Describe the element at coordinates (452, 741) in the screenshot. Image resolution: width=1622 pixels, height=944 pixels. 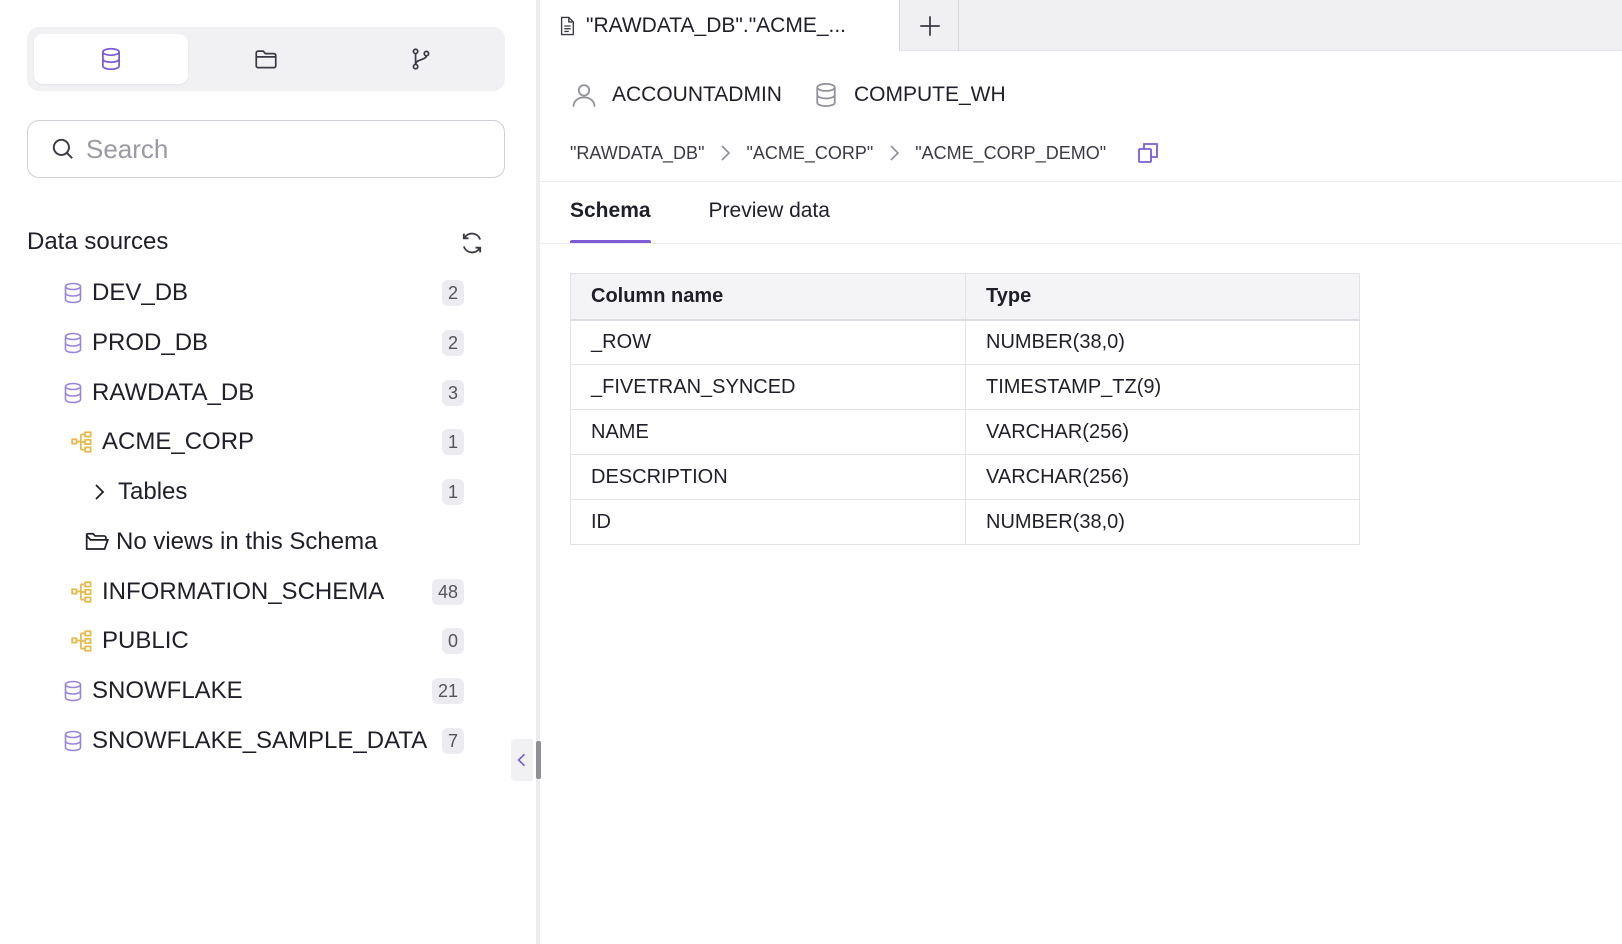
I see `count-badge: 7` at that location.